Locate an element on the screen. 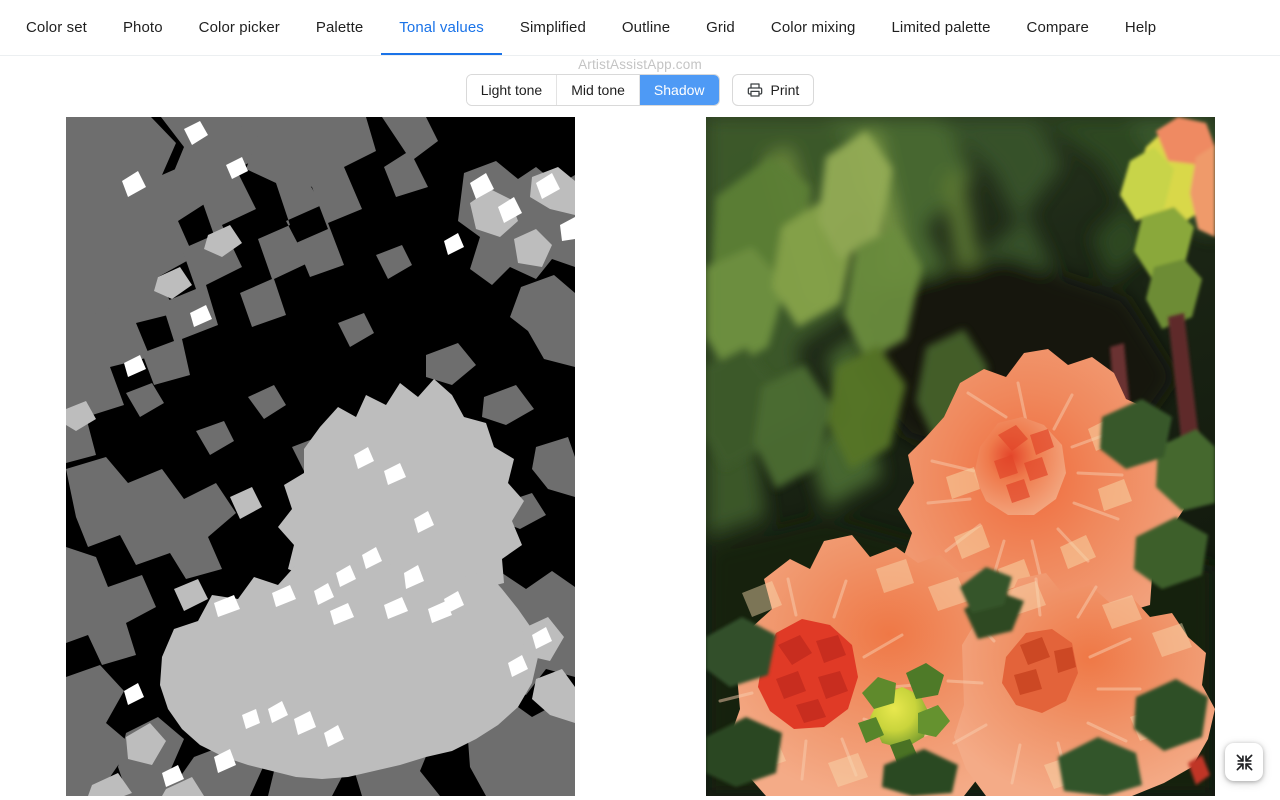  collapse-button is located at coordinates (1244, 762).